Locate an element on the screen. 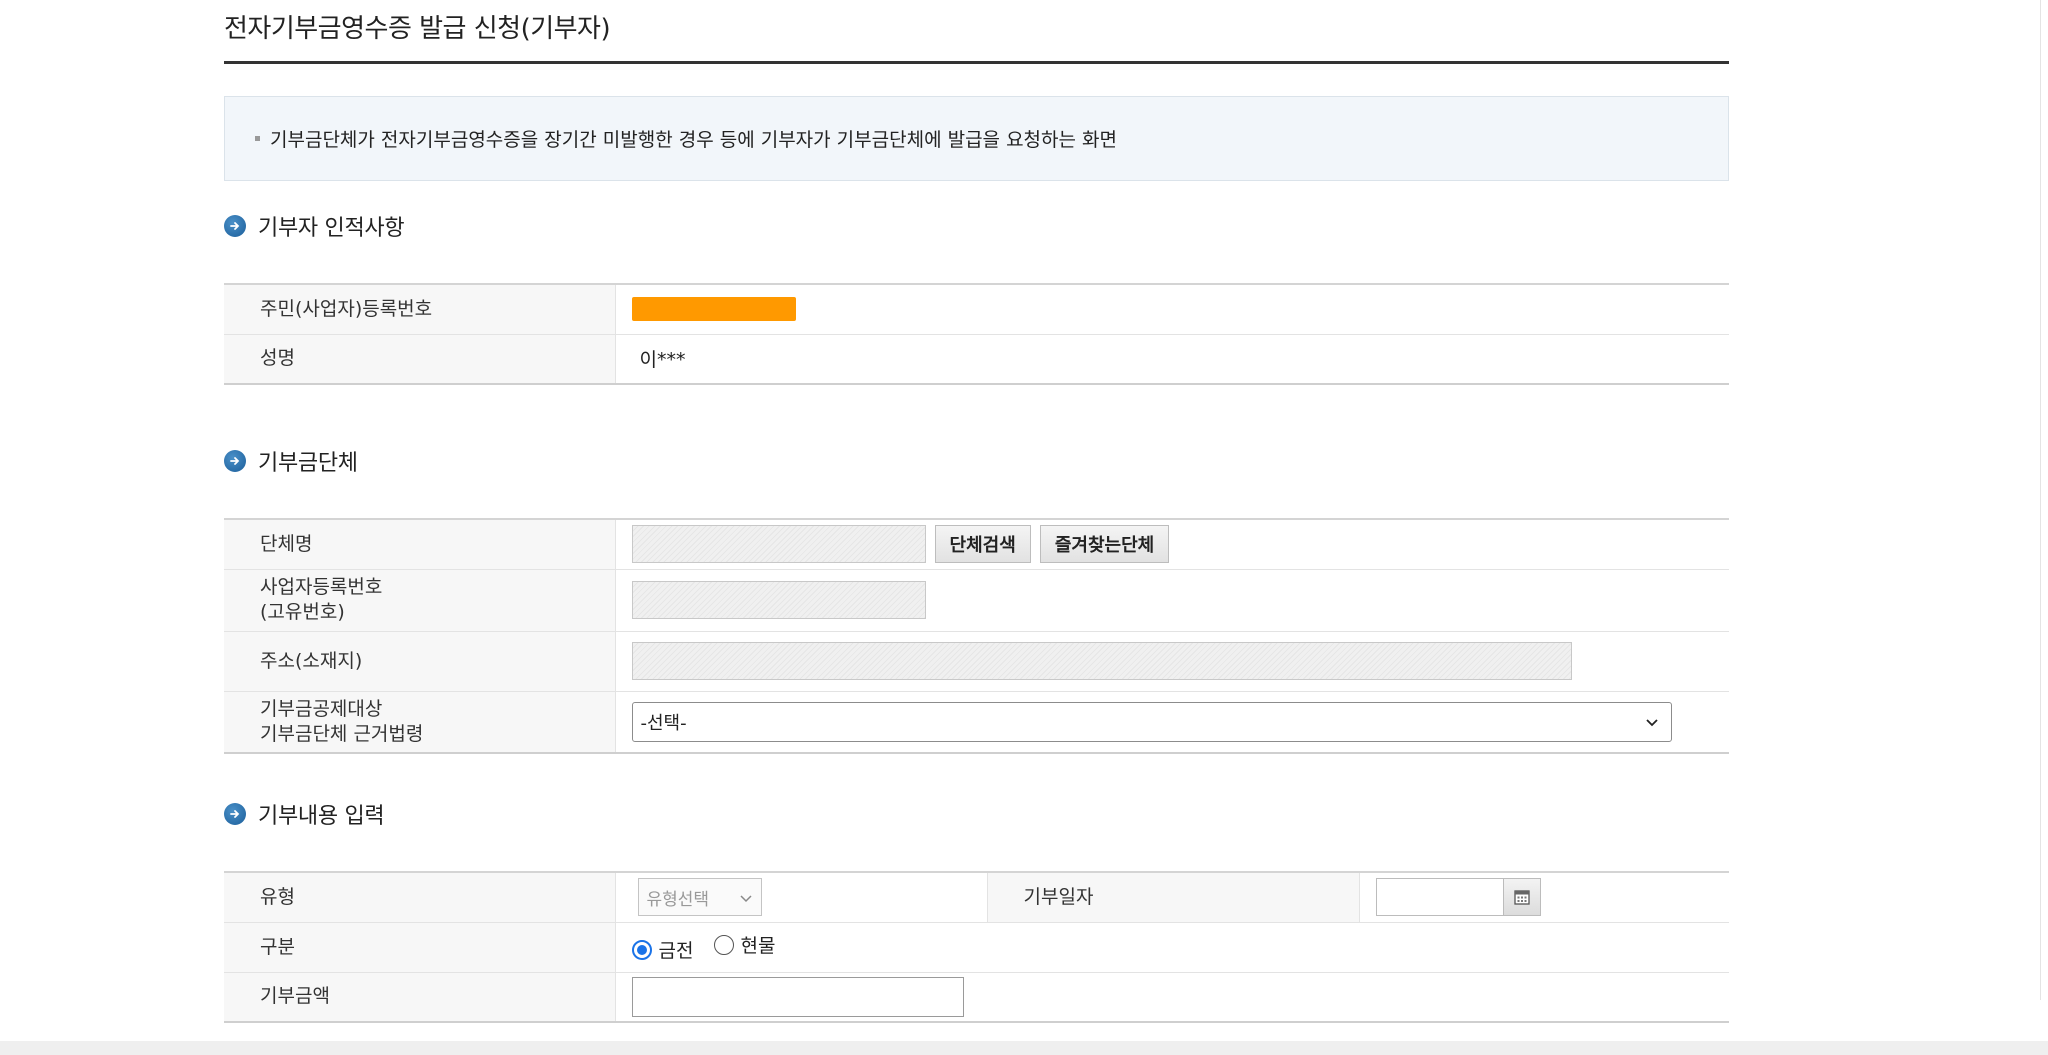 This screenshot has height=1055, width=2048. label-donation-date: 기부일자 is located at coordinates (1173, 897).